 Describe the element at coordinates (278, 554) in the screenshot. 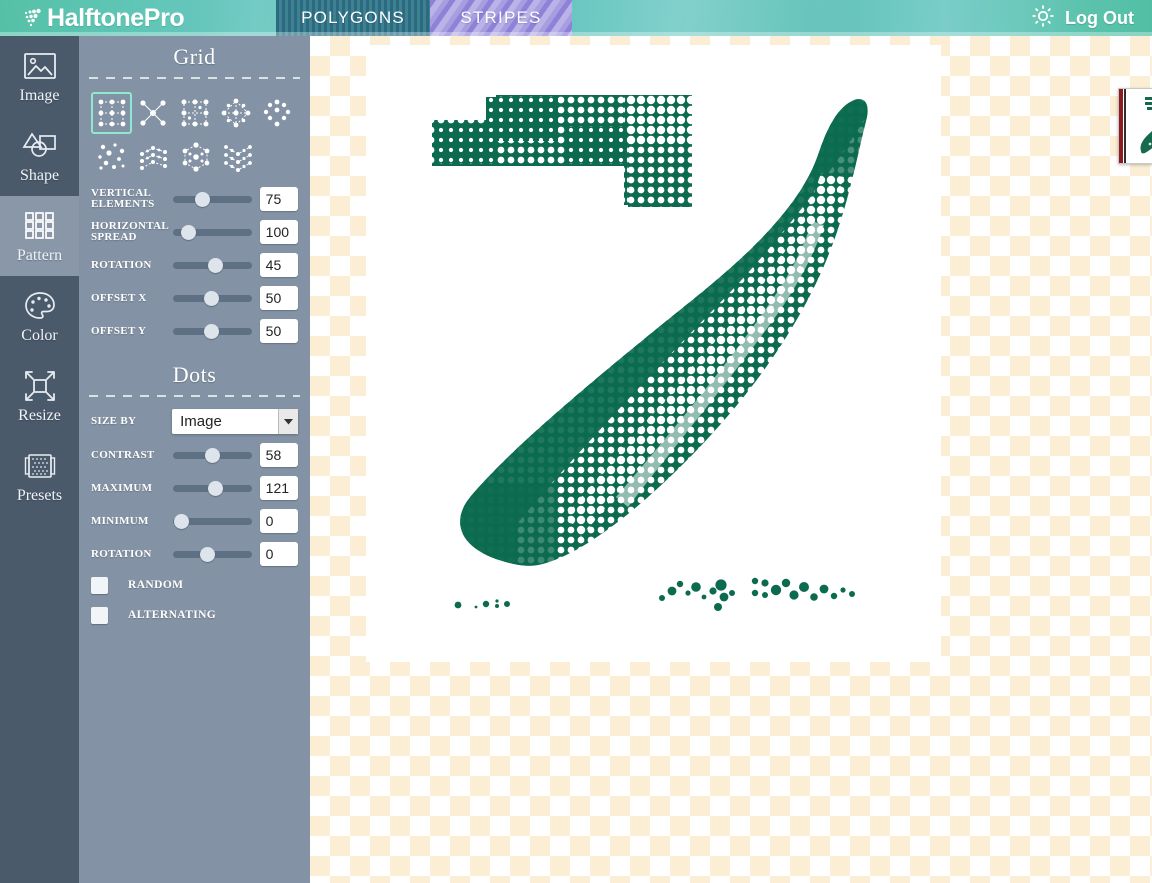

I see `dots-rotation-value: 0` at that location.